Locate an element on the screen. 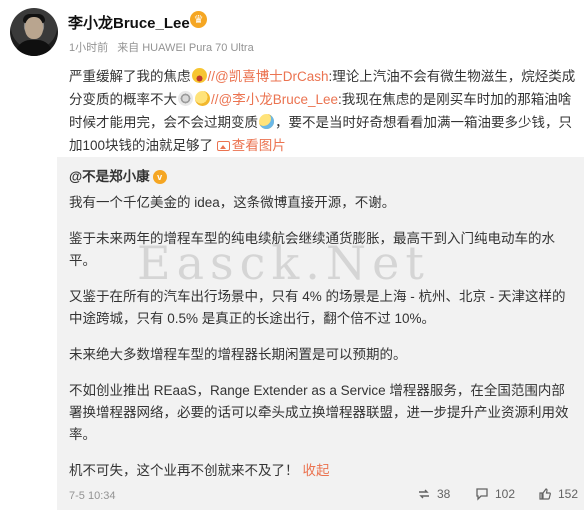 This screenshot has height=510, width=584. like-count: 152 is located at coordinates (568, 494).